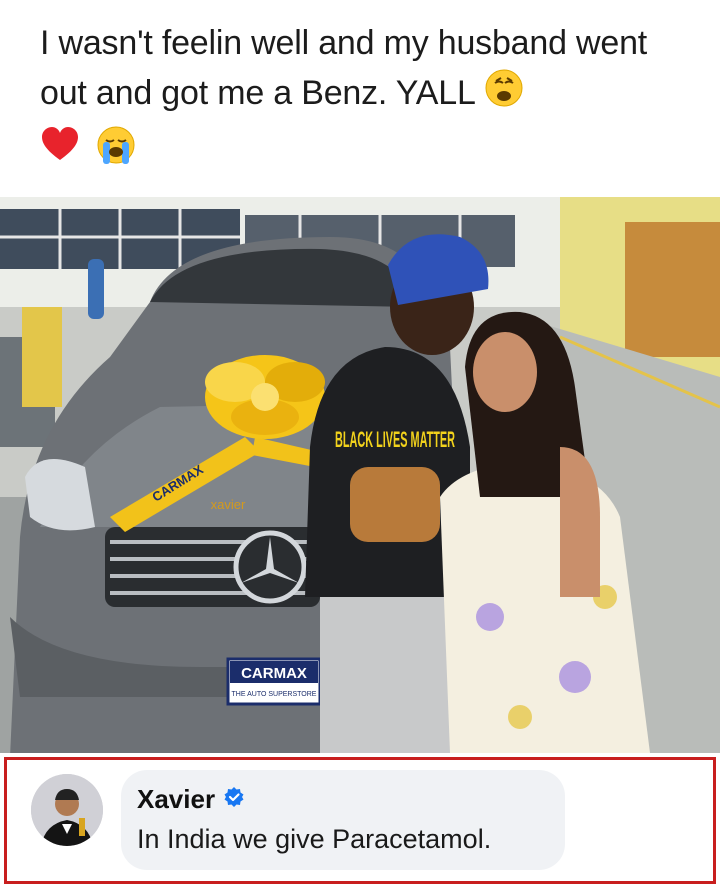 The image size is (720, 889). Describe the element at coordinates (395, 439) in the screenshot. I see `shirt-text: BLACK LIVES MATTER` at that location.